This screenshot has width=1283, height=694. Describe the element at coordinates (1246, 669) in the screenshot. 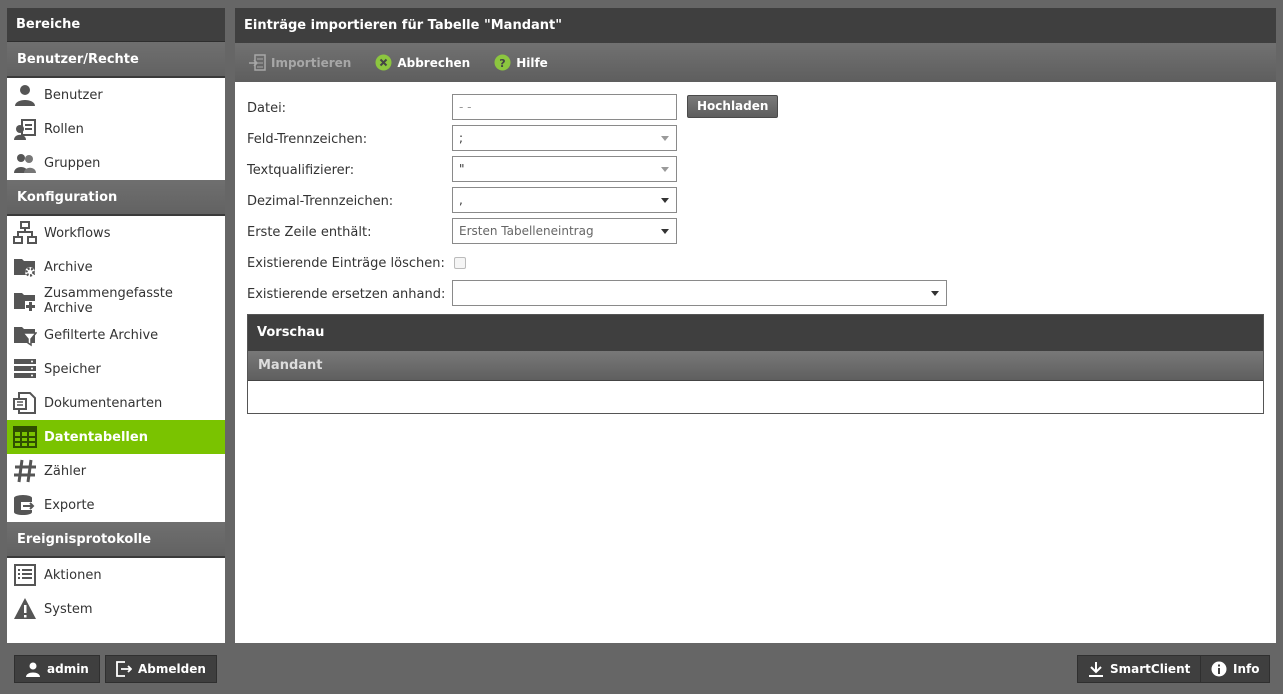

I see `info-label: Info` at that location.